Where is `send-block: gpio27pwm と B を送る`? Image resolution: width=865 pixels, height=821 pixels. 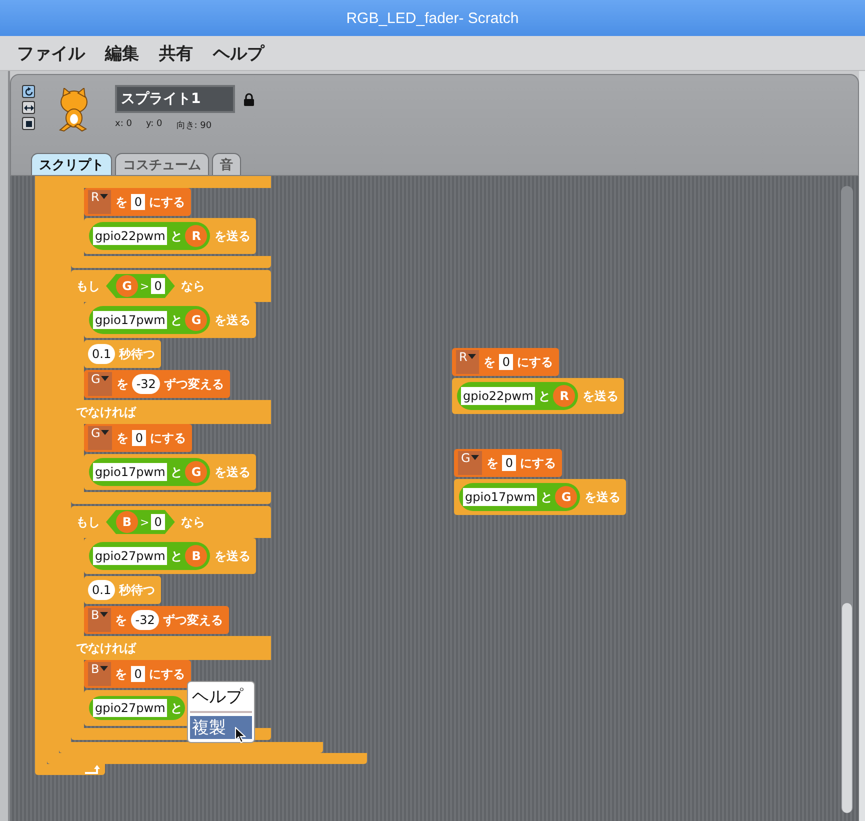
send-block: gpio27pwm と B を送る is located at coordinates (170, 556).